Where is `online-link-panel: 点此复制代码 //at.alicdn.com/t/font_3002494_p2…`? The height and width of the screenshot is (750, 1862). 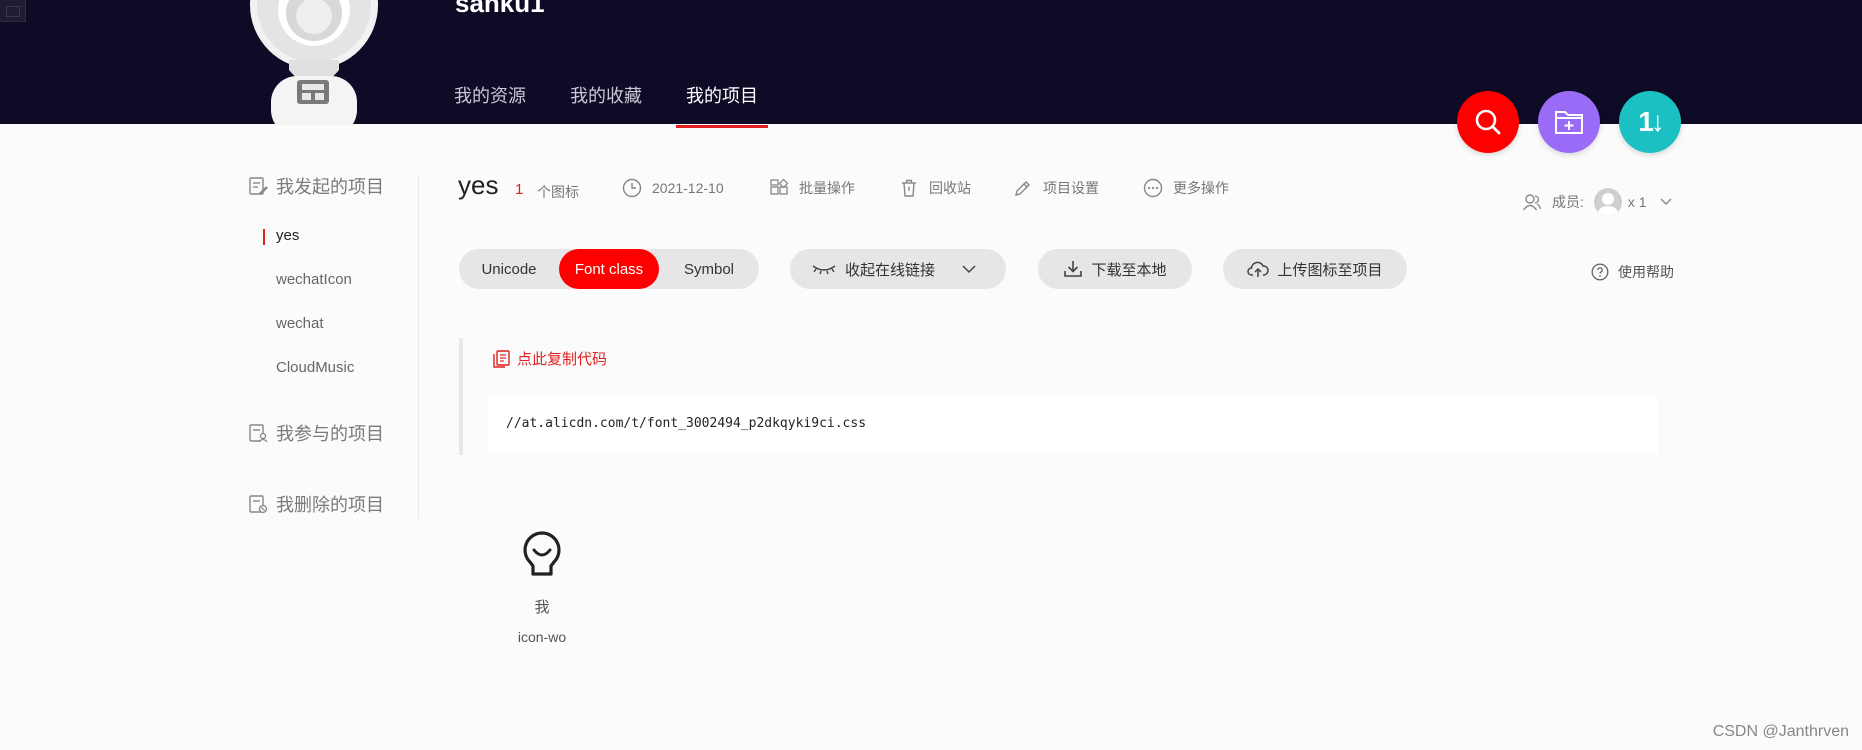
online-link-panel: 点此复制代码 //at.alicdn.com/t/font_3002494_p2… is located at coordinates (1058, 396).